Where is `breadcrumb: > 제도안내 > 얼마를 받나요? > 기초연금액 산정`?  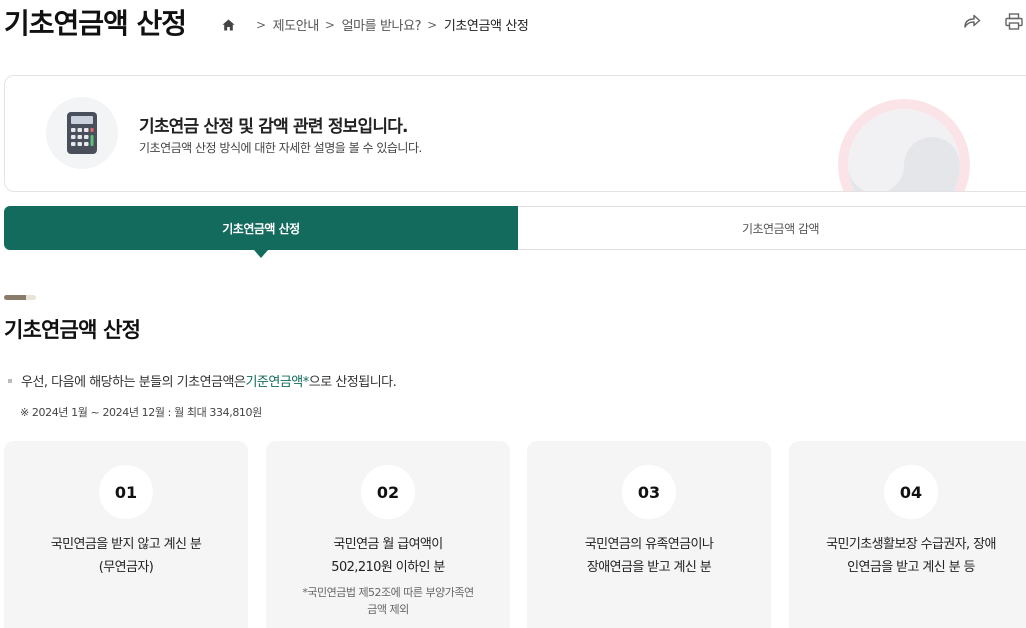 breadcrumb: > 제도안내 > 얼마를 받나요? > 기초연금액 산정 is located at coordinates (374, 24).